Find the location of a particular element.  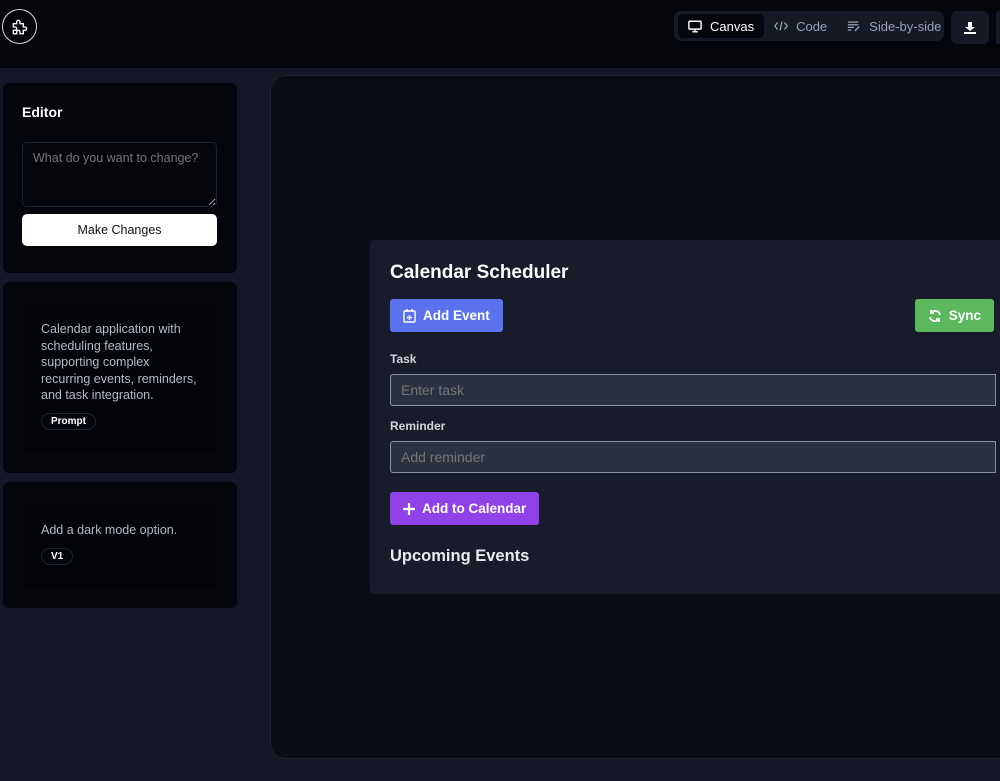

sync-button: Sync is located at coordinates (954, 315).